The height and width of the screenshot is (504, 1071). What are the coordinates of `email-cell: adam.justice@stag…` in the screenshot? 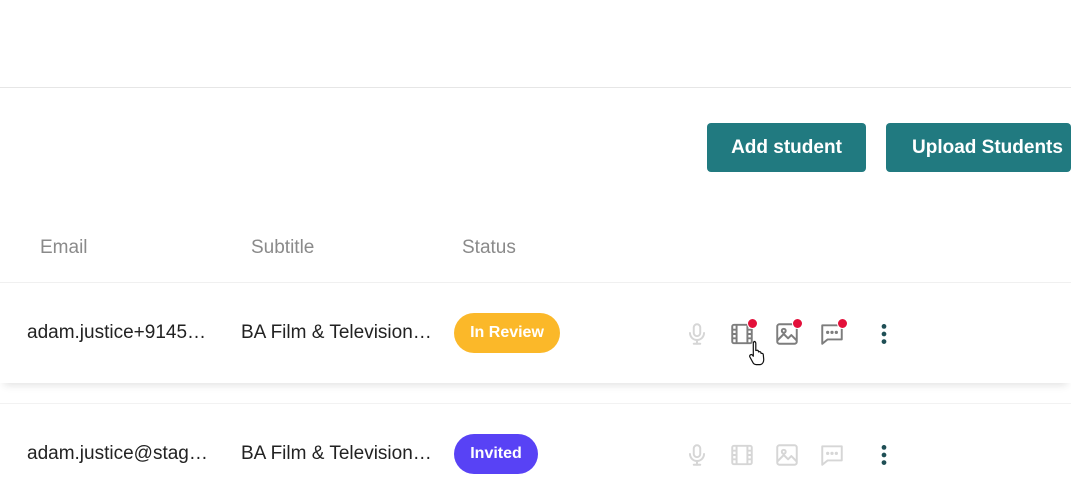 It's located at (117, 453).